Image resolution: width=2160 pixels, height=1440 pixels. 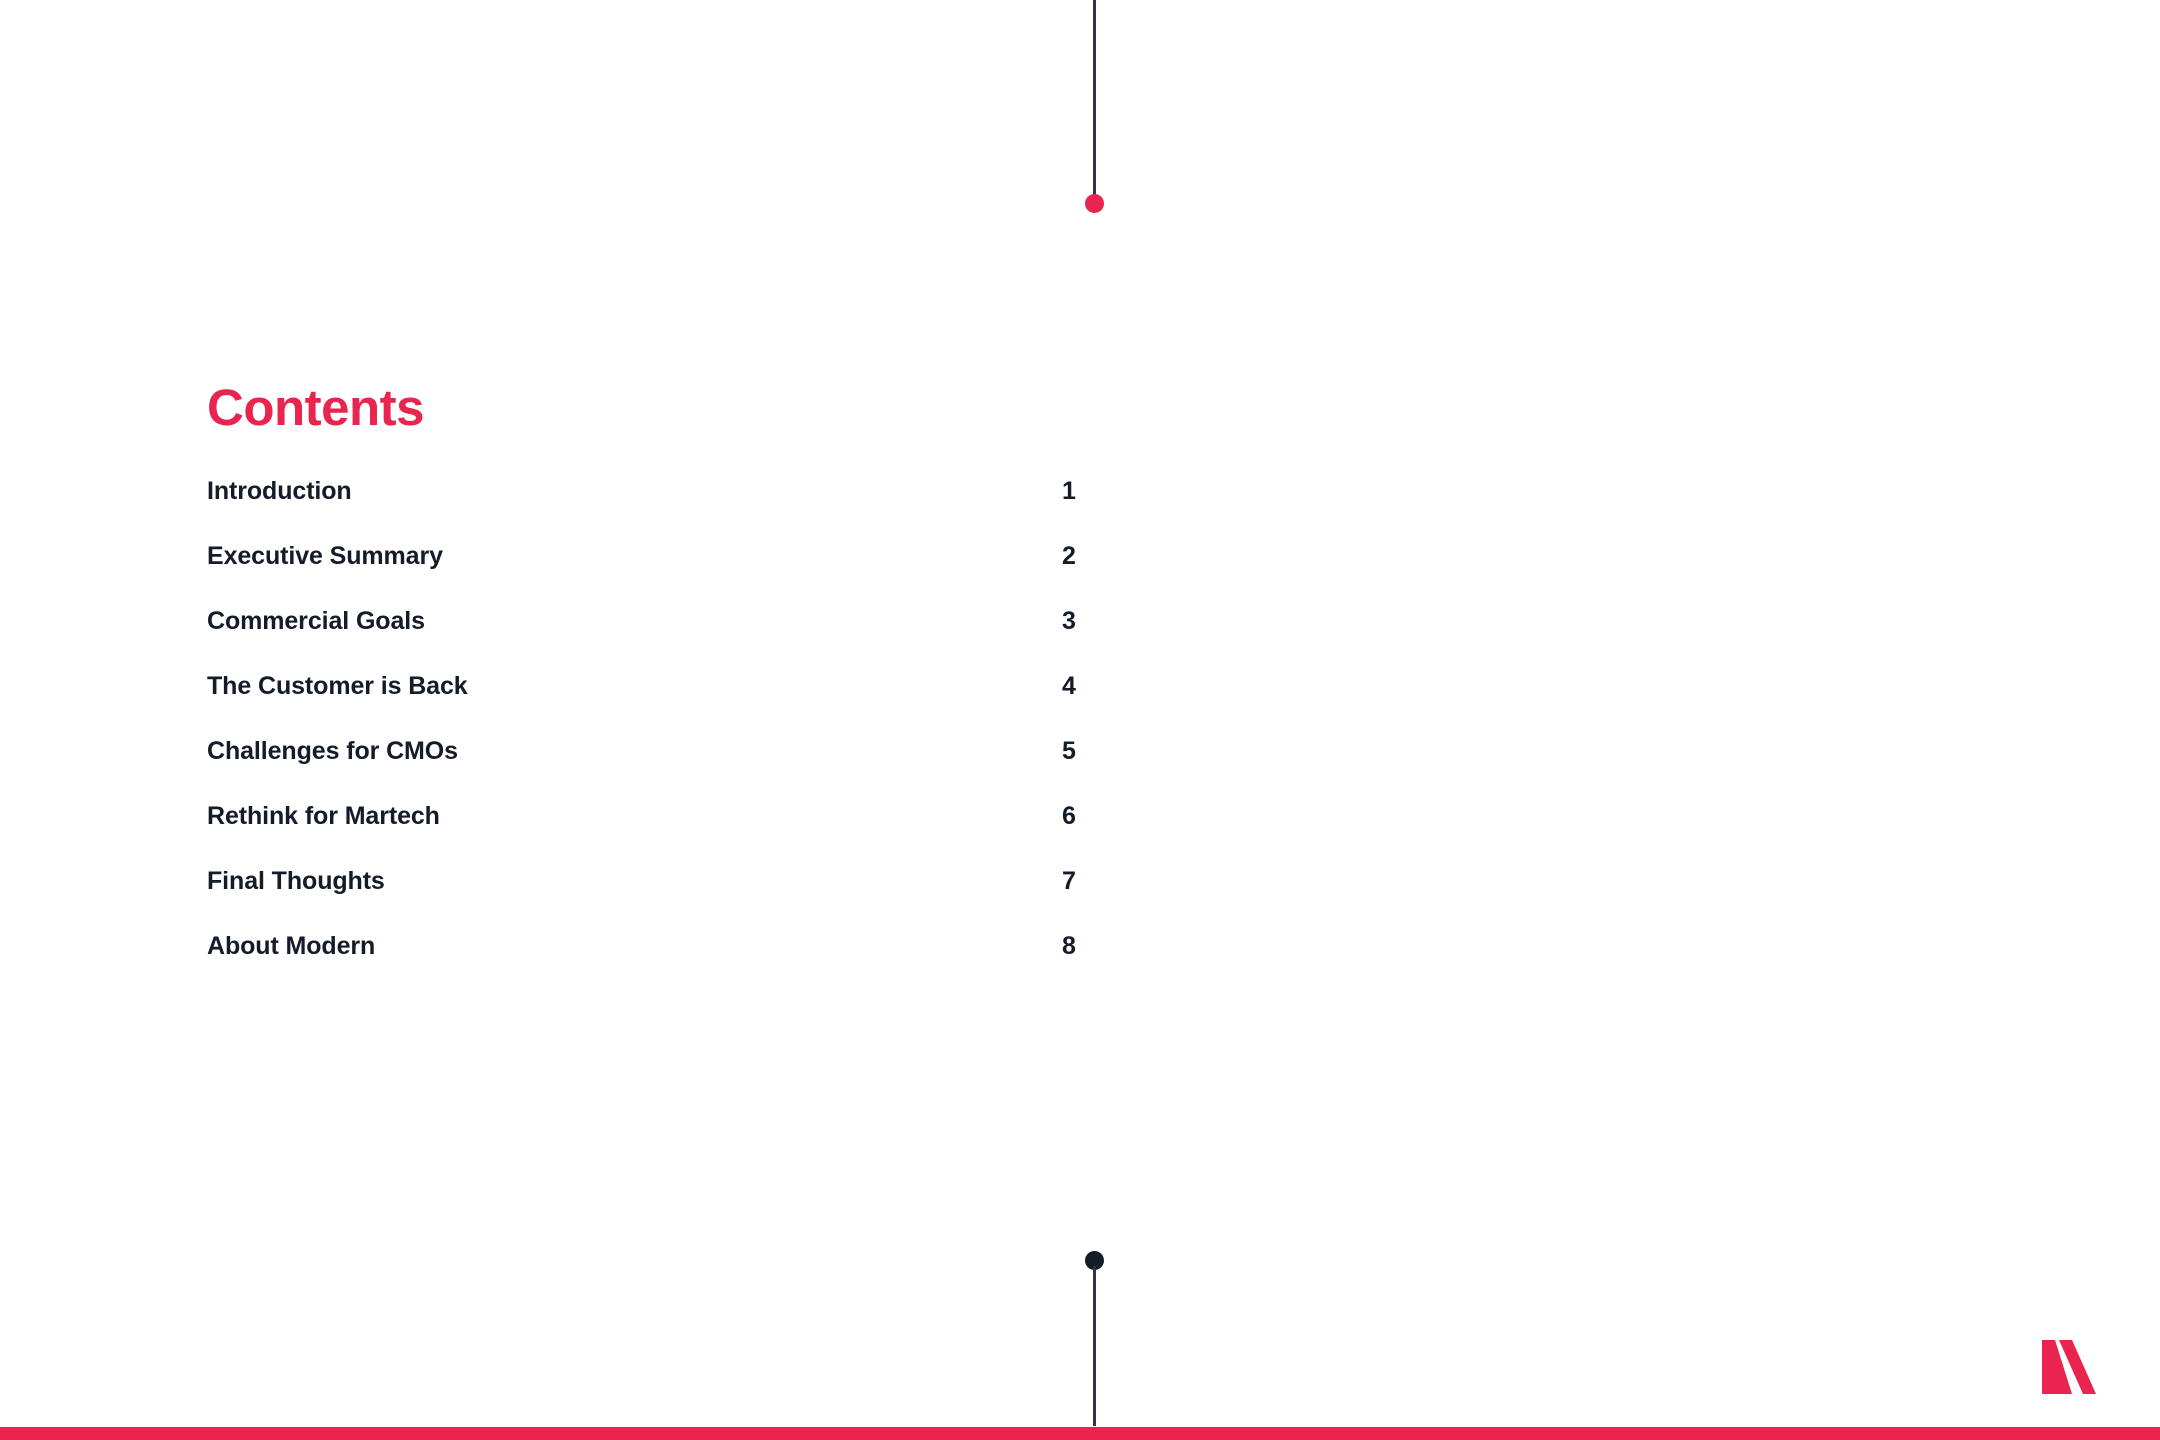 I want to click on toc-row: Executive Summary 2, so click(x=654, y=574).